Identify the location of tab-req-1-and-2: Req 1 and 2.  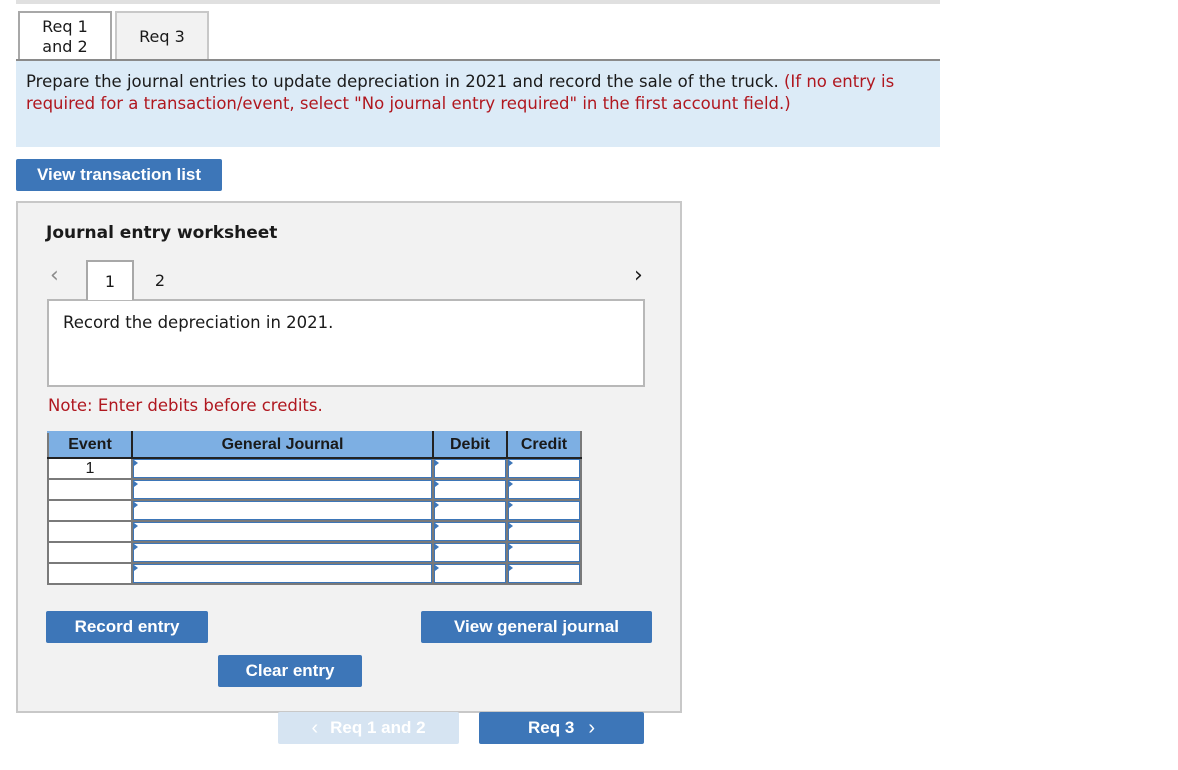
(65, 35).